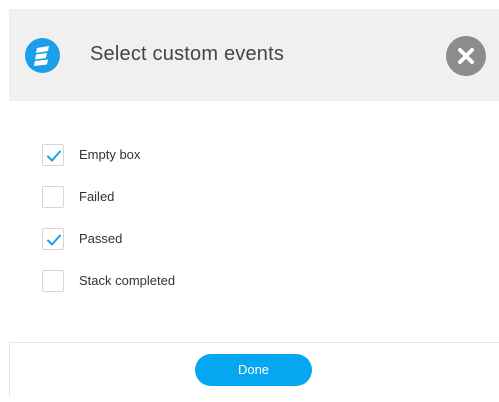 The image size is (499, 402). I want to click on event-label: Stack completed, so click(127, 280).